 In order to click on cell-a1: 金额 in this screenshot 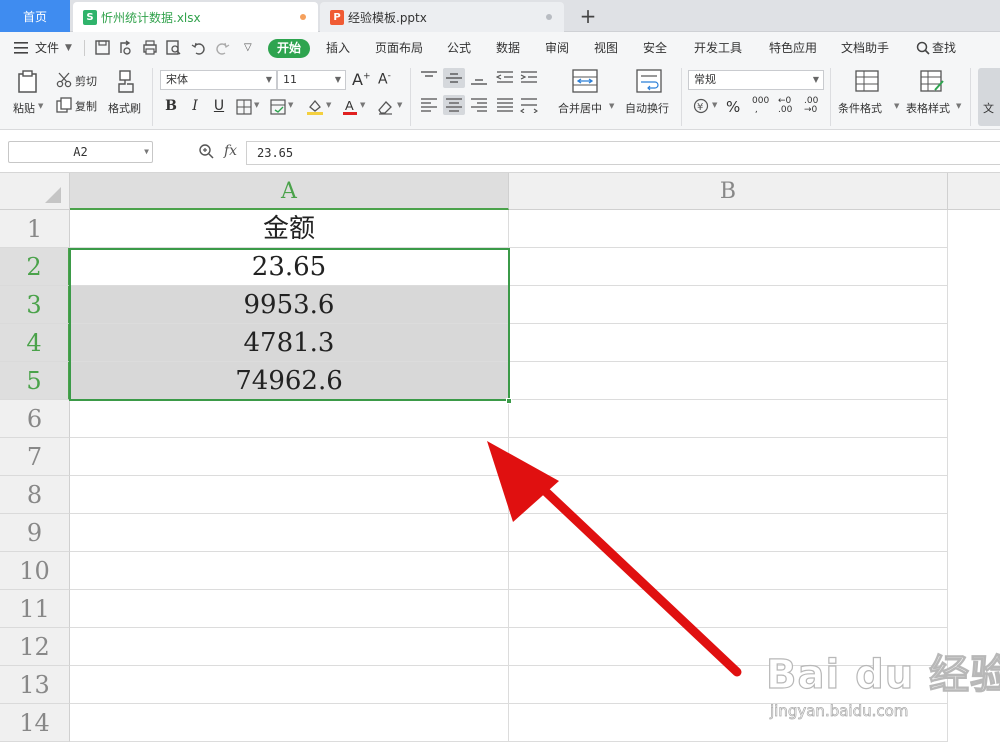, I will do `click(289, 229)`.